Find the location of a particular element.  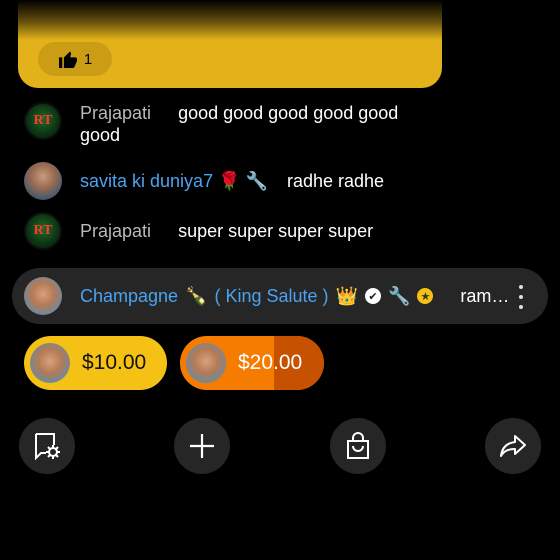

rose-icon: 🌹 is located at coordinates (229, 181).